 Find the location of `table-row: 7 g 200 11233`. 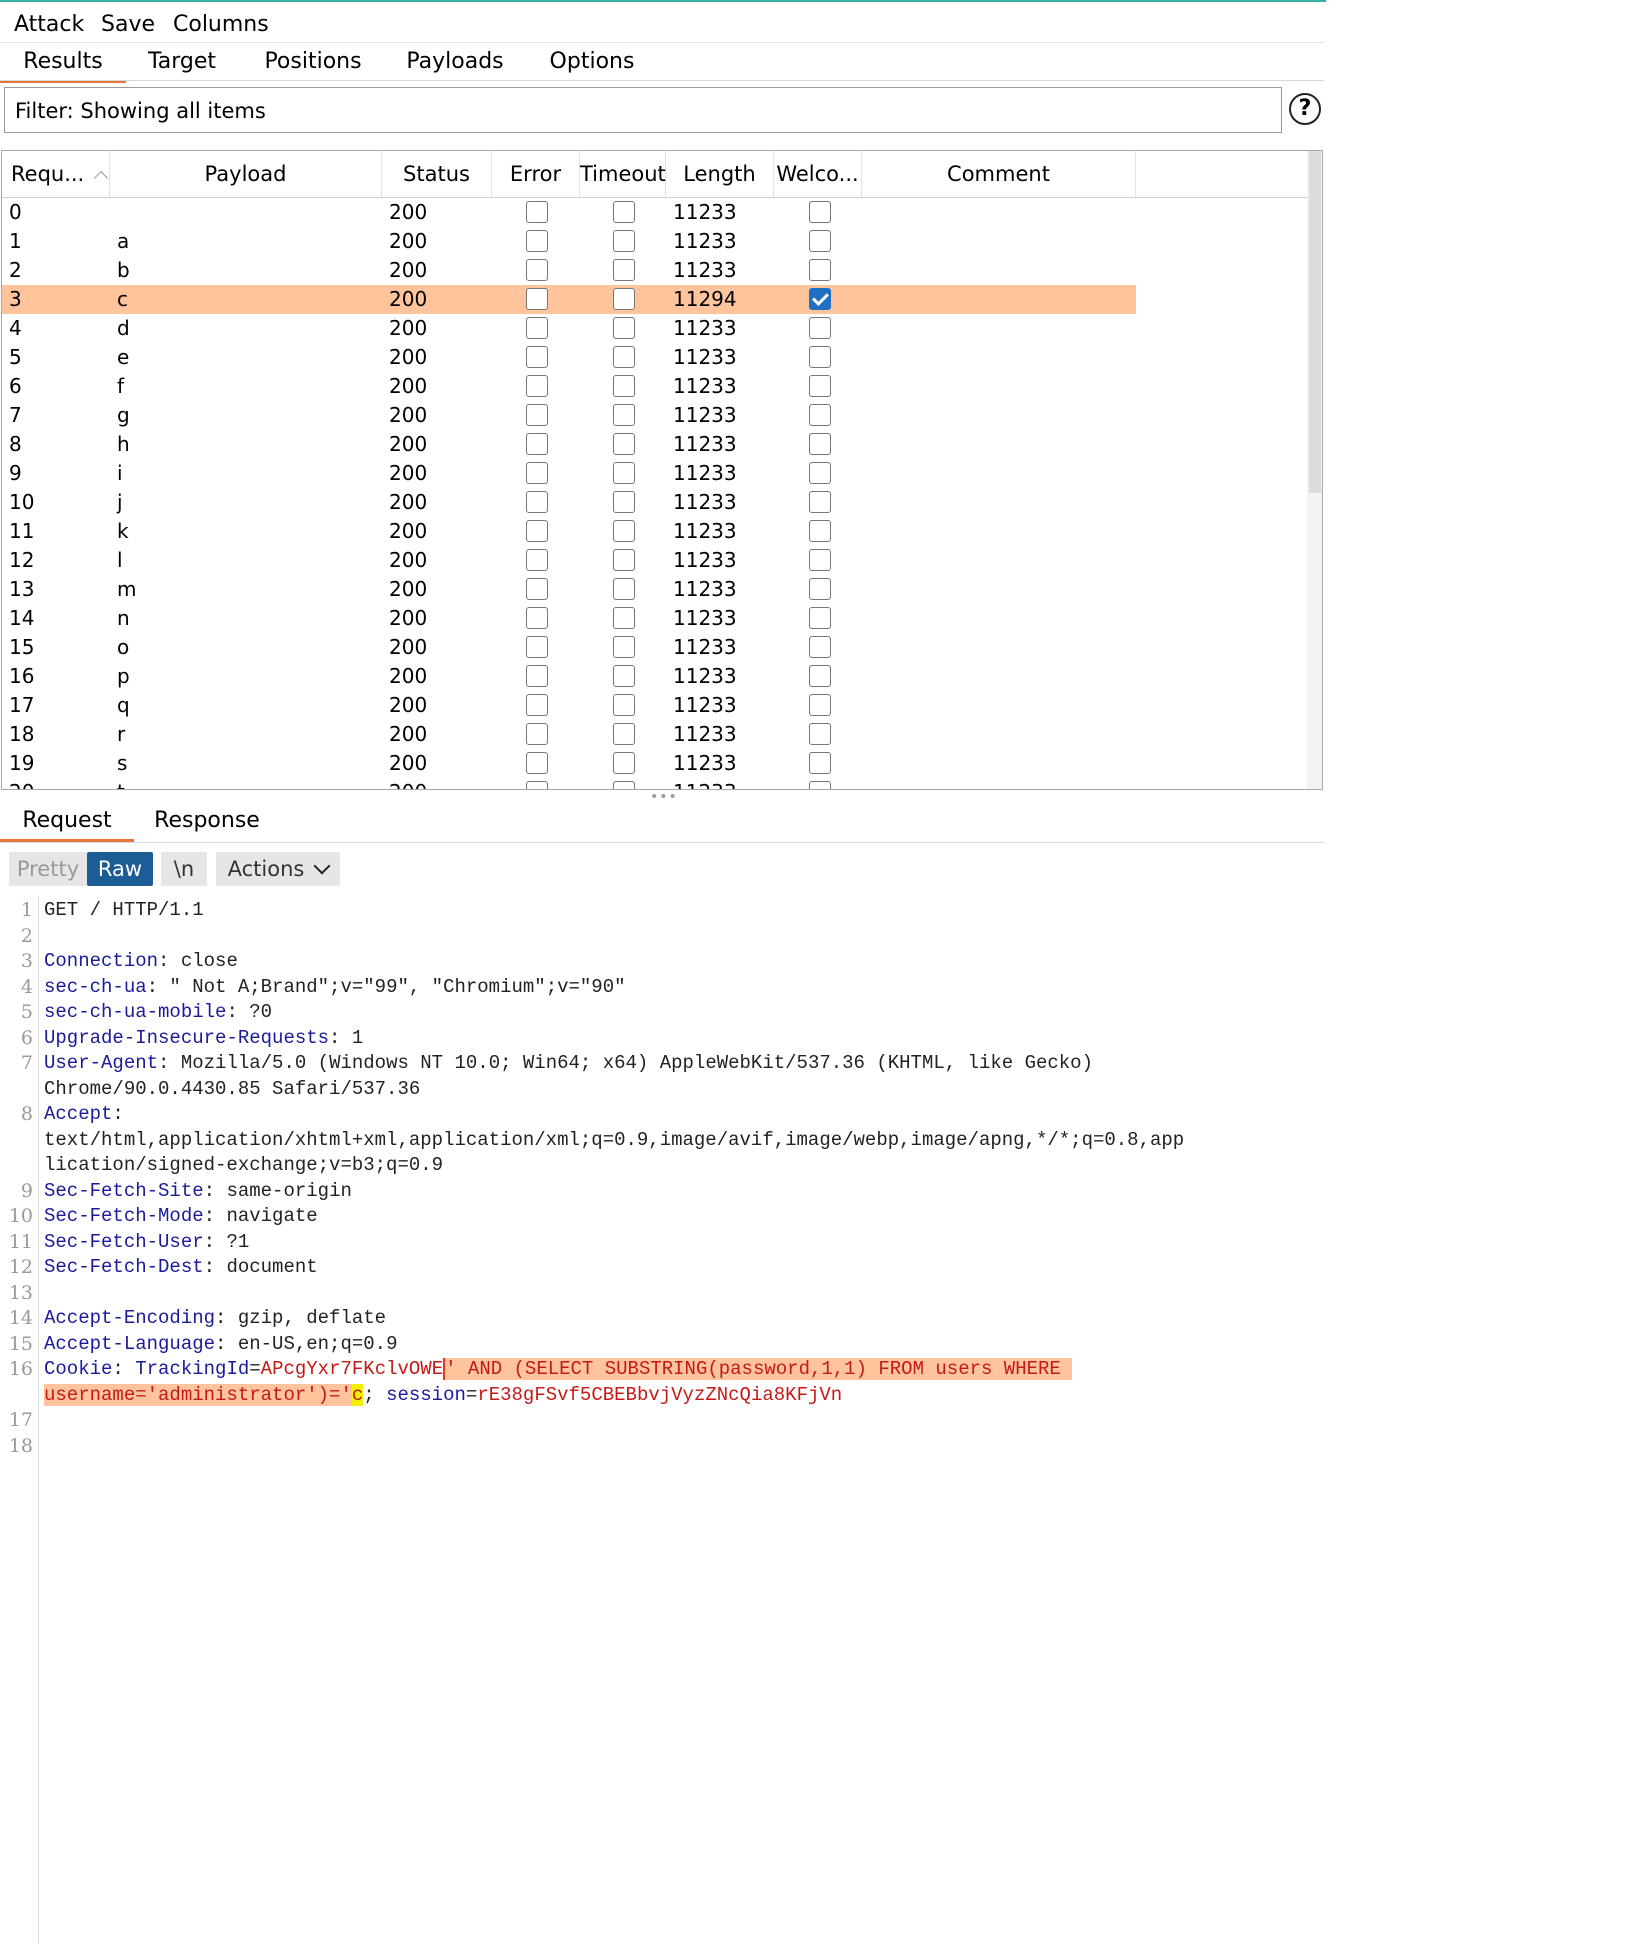

table-row: 7 g 200 11233 is located at coordinates (569, 415).